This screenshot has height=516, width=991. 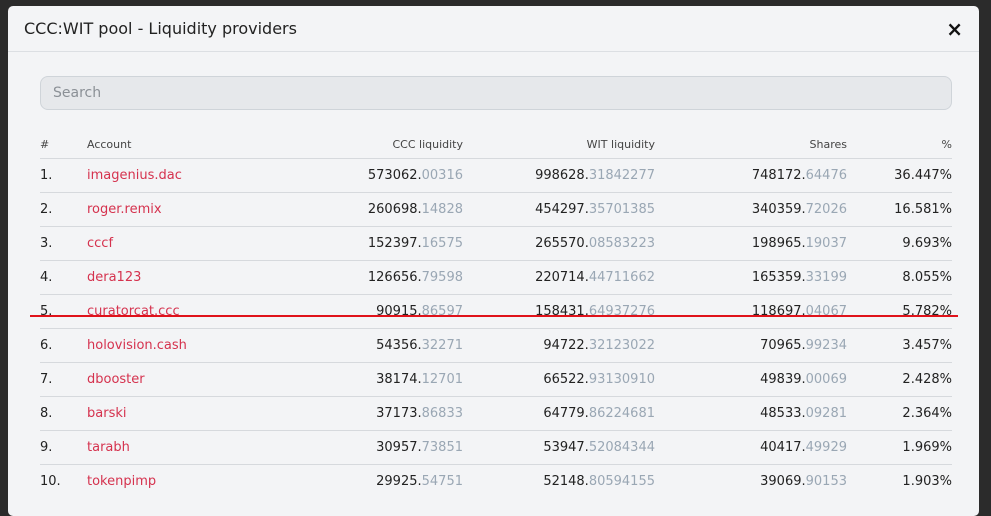 I want to click on modal-title: CCC:WIT pool - Liquidity providers, so click(x=160, y=28).